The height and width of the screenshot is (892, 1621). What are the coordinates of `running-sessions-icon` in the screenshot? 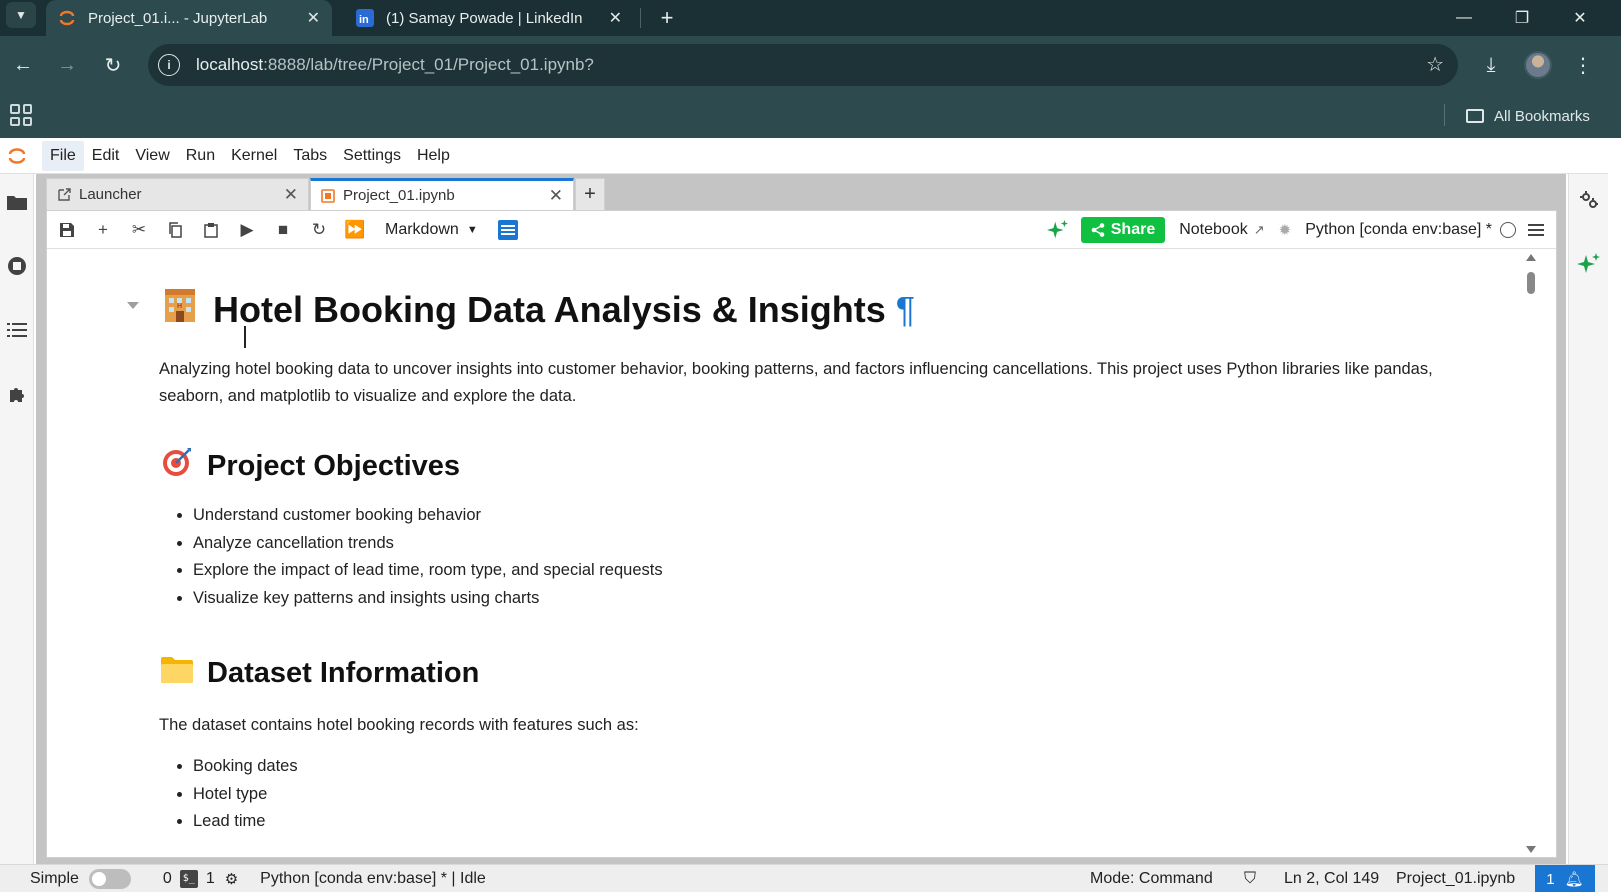 It's located at (17, 266).